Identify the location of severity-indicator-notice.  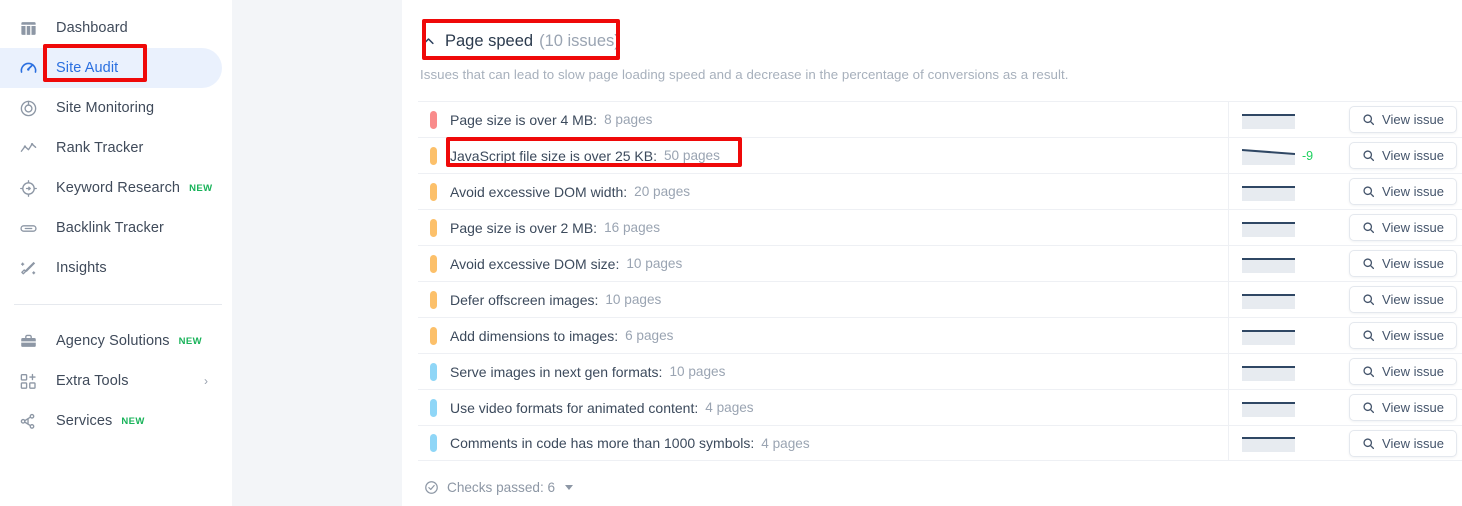
(433, 443).